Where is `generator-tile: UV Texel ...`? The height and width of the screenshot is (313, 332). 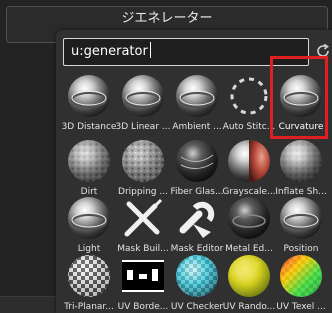
generator-tile: UV Texel ... is located at coordinates (301, 281).